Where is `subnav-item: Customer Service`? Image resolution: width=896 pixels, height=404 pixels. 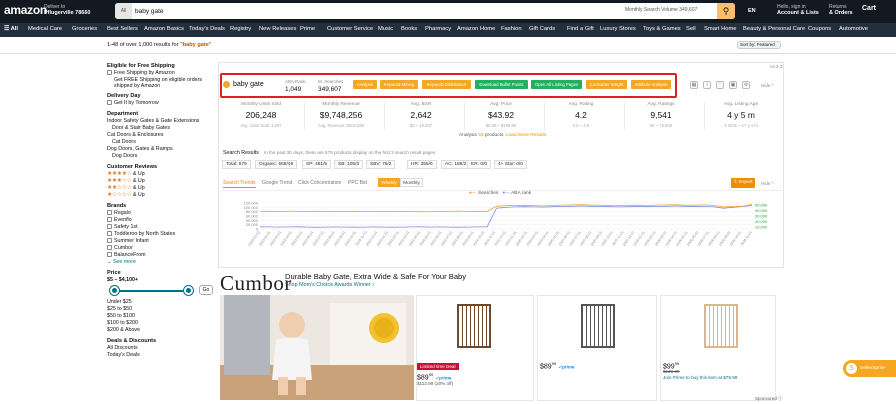
subnav-item: Customer Service is located at coordinates (350, 29).